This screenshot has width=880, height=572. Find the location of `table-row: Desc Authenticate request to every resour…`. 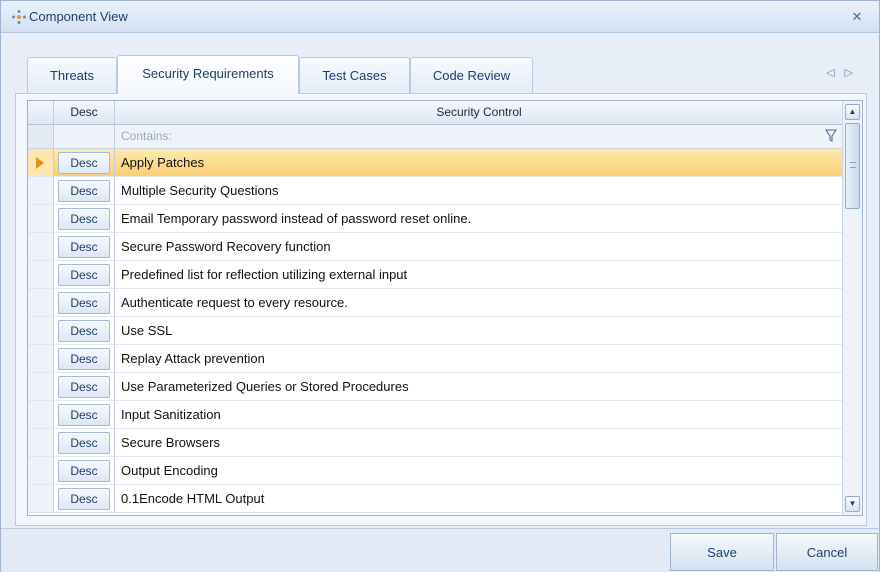

table-row: Desc Authenticate request to every resour… is located at coordinates (435, 303).